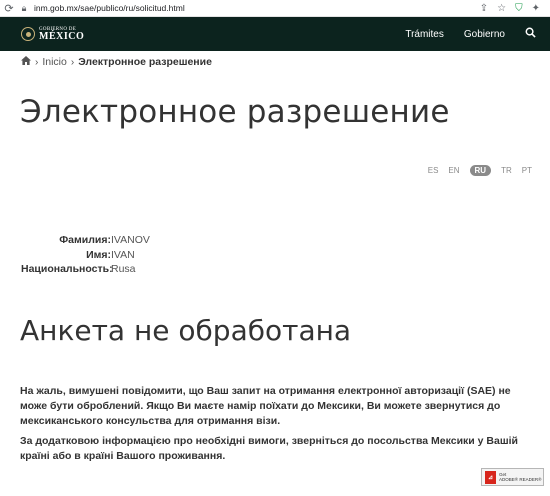  Describe the element at coordinates (275, 34) in the screenshot. I see `site-header: GOBIERNO DE MÉXICO Trámites Gobierno` at that location.